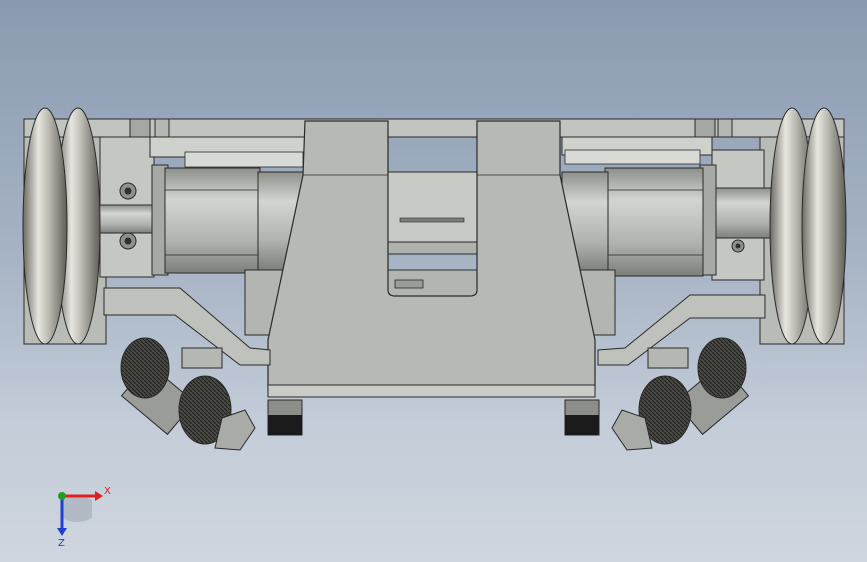 This screenshot has height=562, width=867. What do you see at coordinates (433, 417) in the screenshot?
I see `bottom-pads` at bounding box center [433, 417].